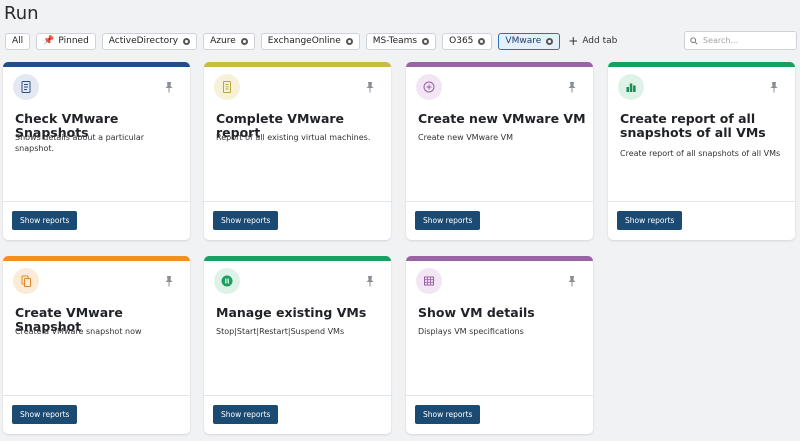  Describe the element at coordinates (502, 118) in the screenshot. I see `card-title: Create new VMware VM` at that location.